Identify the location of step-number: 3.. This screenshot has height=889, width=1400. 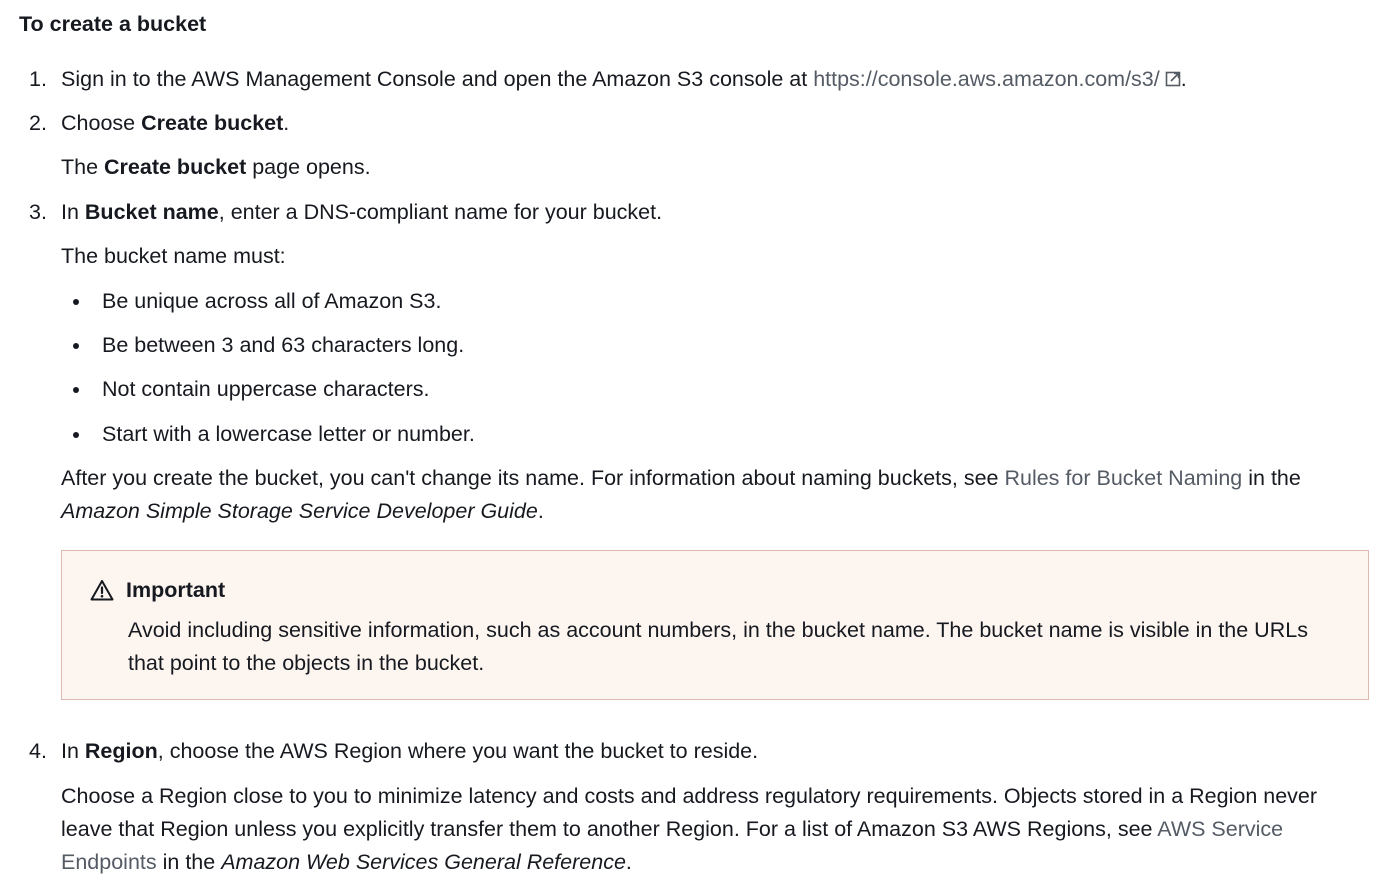
(38, 212).